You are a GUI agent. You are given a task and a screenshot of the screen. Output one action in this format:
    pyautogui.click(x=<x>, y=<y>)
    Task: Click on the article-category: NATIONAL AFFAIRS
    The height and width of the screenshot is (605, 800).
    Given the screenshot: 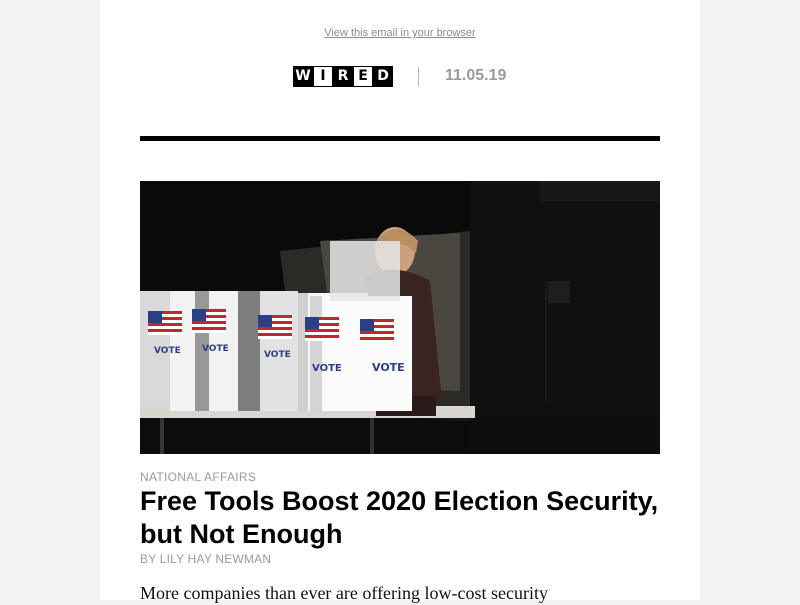 What is the action you would take?
    pyautogui.click(x=198, y=477)
    